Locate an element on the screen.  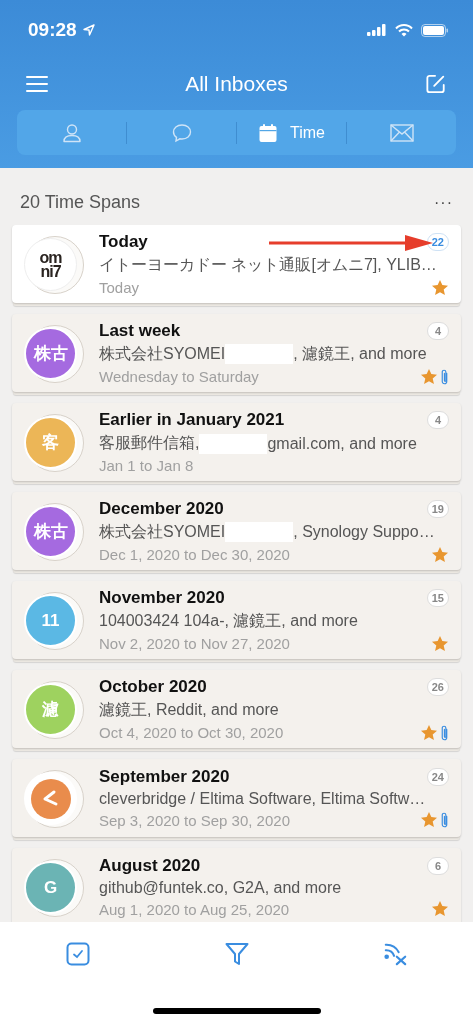
date-range: Jan 1 to Jan 8 is located at coordinates (147, 465).